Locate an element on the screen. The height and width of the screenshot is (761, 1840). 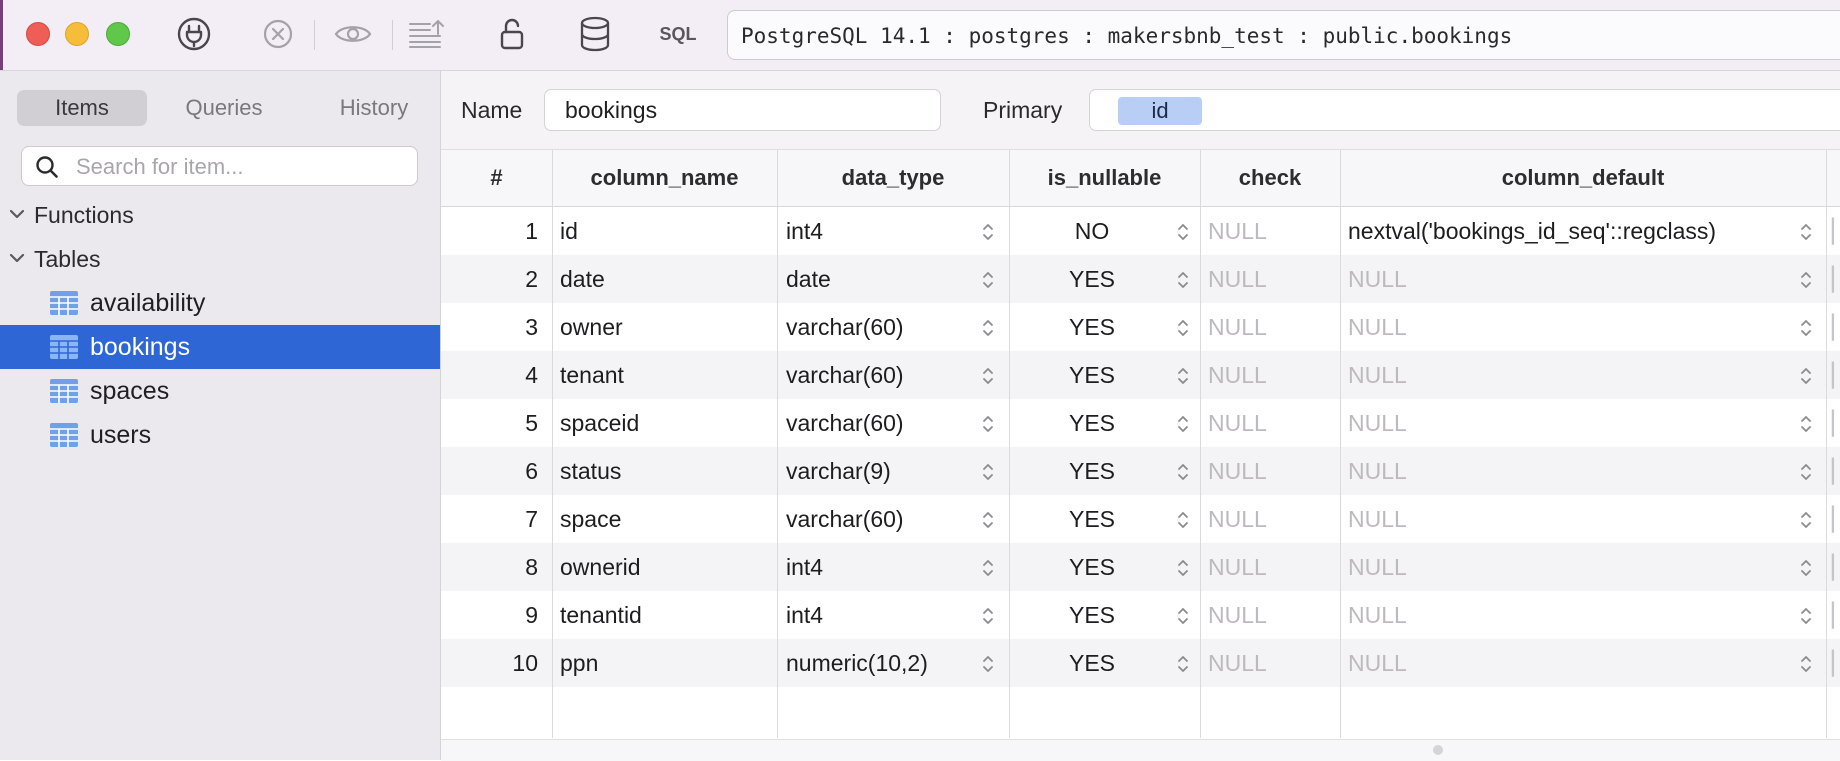
row-index: 2 is located at coordinates (489, 279).